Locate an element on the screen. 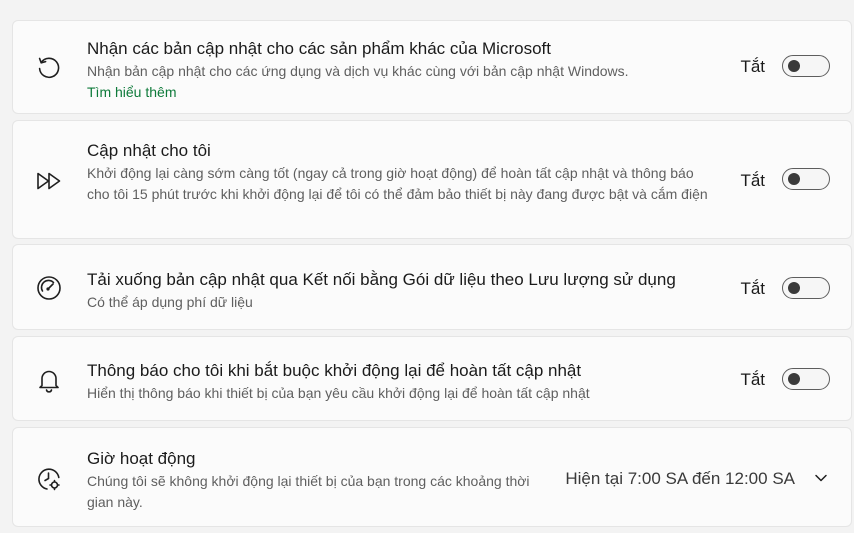 Image resolution: width=854 pixels, height=533 pixels. get-me-up-to-date-toggle is located at coordinates (806, 179).